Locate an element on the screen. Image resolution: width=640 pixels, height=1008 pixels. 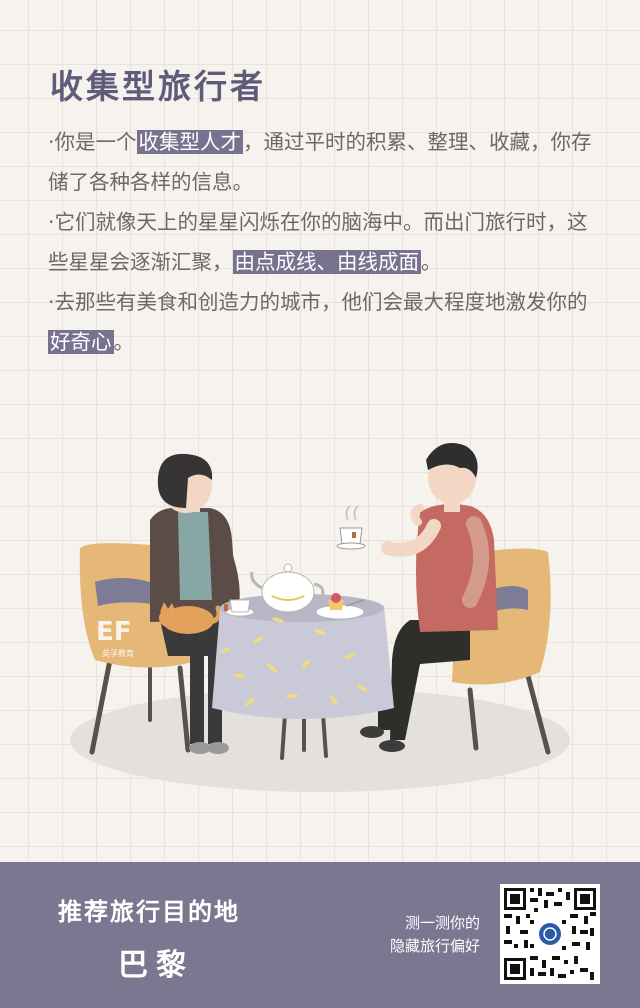
paragraph-2-text-b: 。 is located at coordinates (431, 262).